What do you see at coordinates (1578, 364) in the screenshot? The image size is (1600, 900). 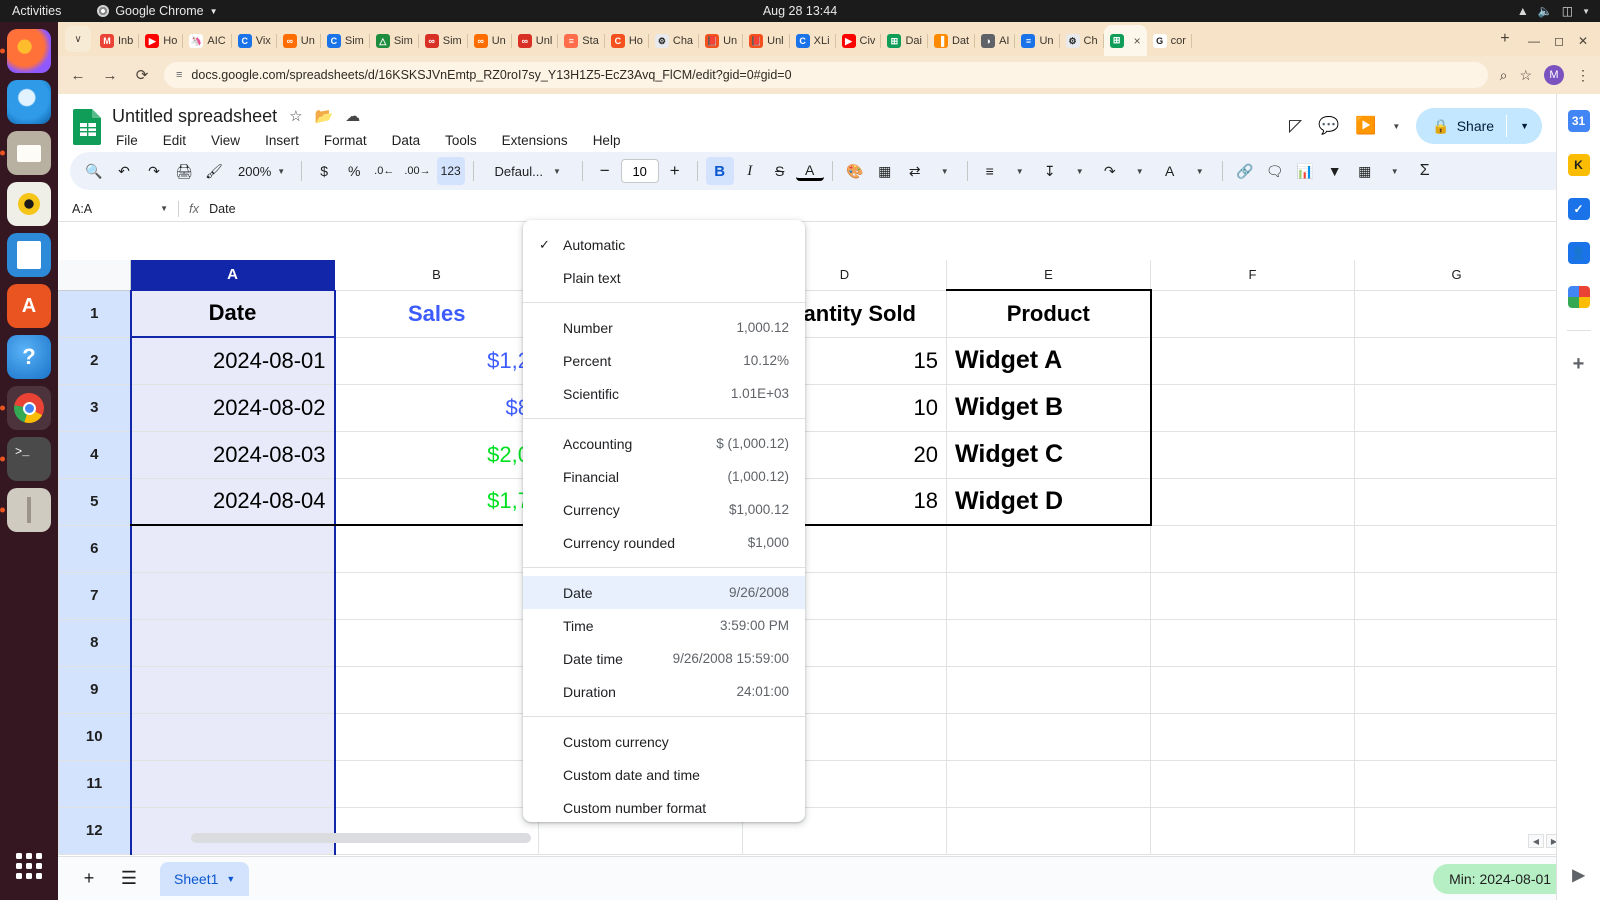 I see `add-app-icon: +` at bounding box center [1578, 364].